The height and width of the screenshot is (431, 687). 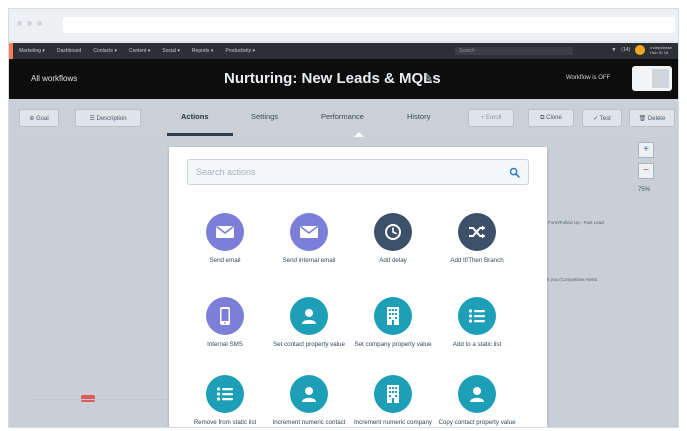 I want to click on action-send-internal-email: Send internal email, so click(x=309, y=239).